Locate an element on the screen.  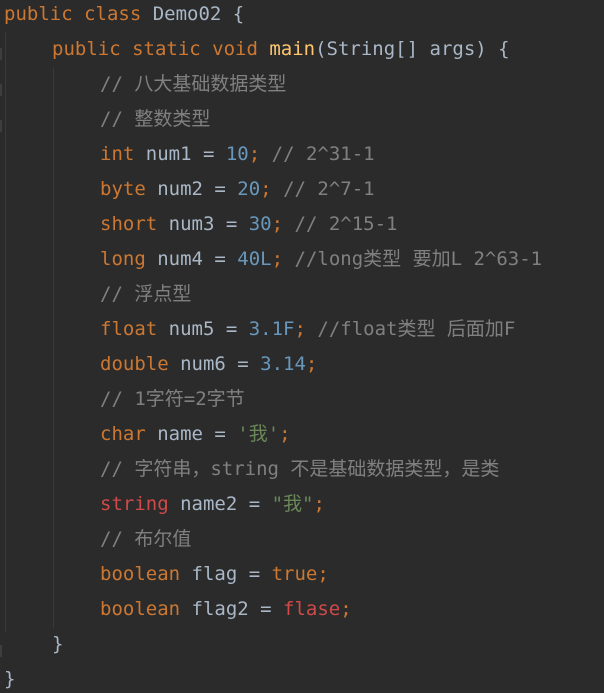
code-token: // 布尔值 is located at coordinates (146, 539).